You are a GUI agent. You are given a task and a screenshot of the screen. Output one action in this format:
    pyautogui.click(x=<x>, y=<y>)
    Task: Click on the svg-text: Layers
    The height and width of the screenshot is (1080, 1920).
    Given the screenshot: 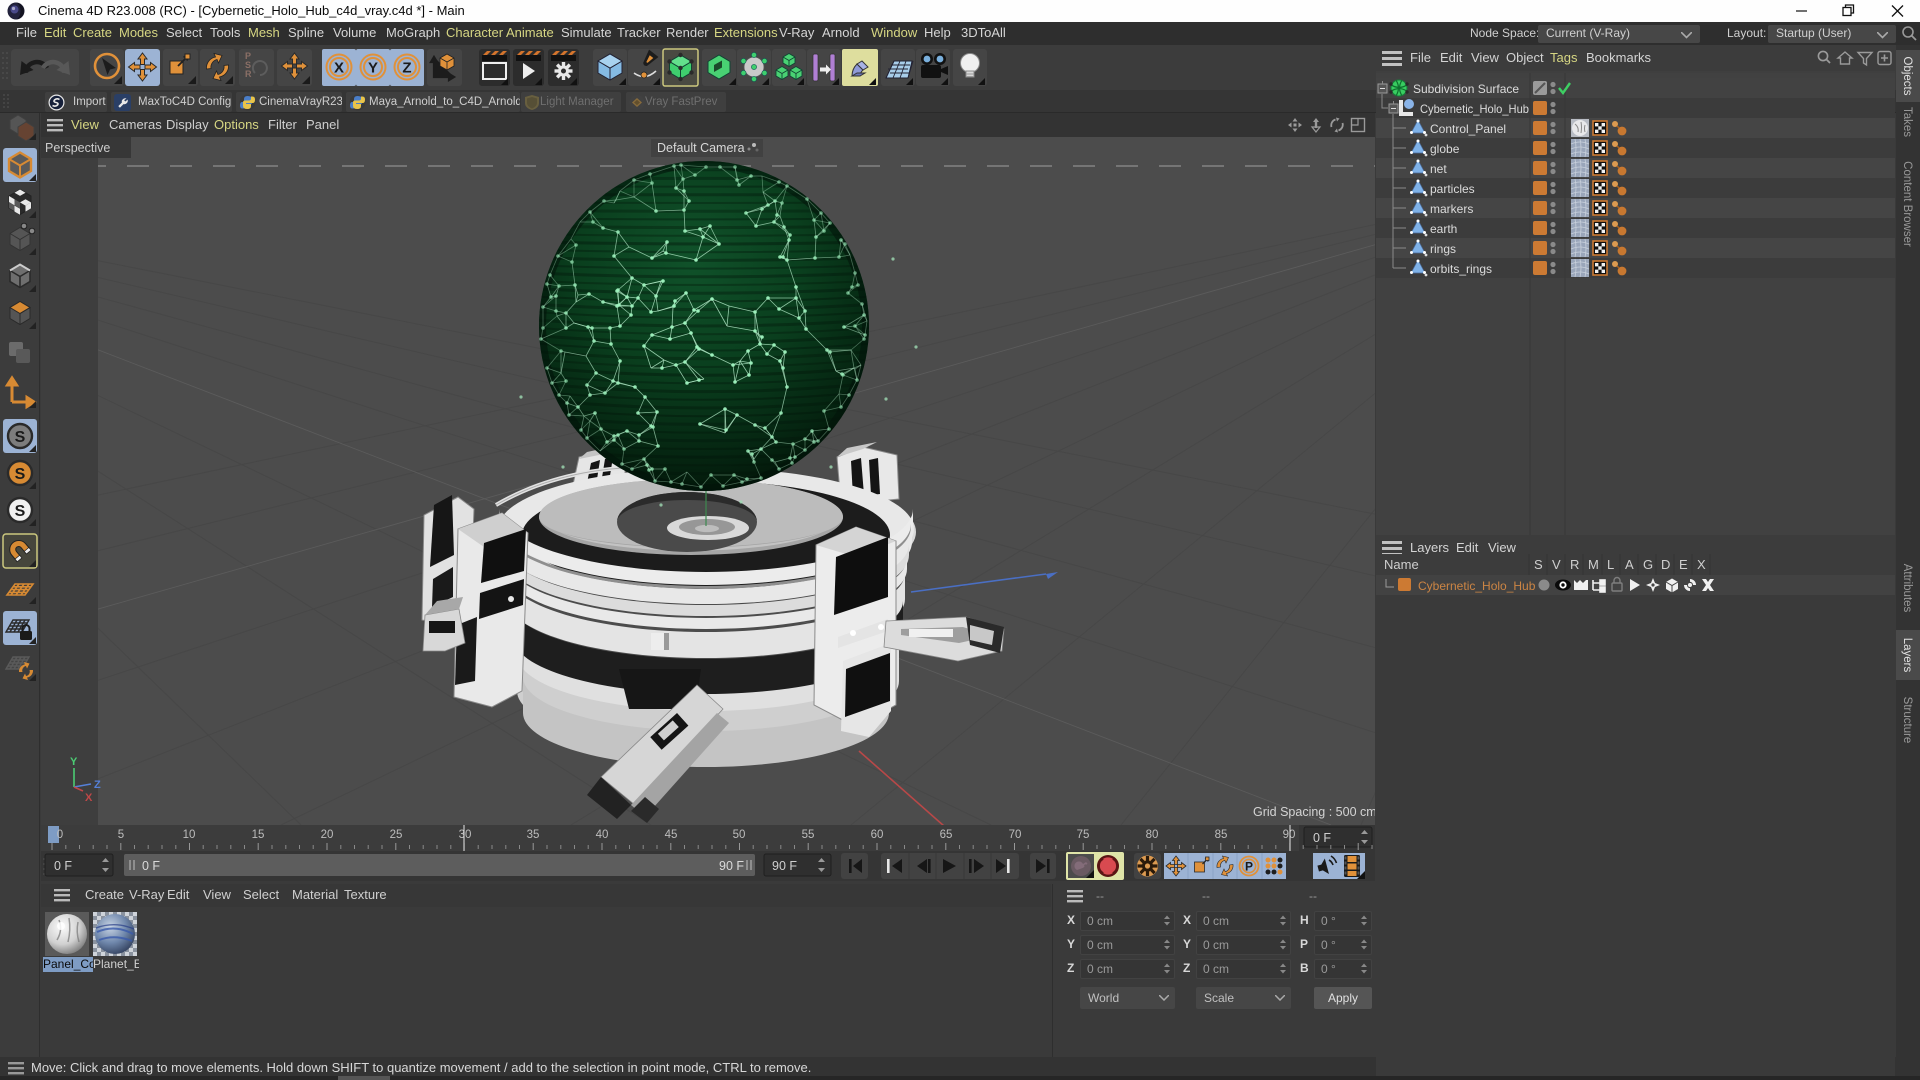 What is the action you would take?
    pyautogui.click(x=1907, y=655)
    